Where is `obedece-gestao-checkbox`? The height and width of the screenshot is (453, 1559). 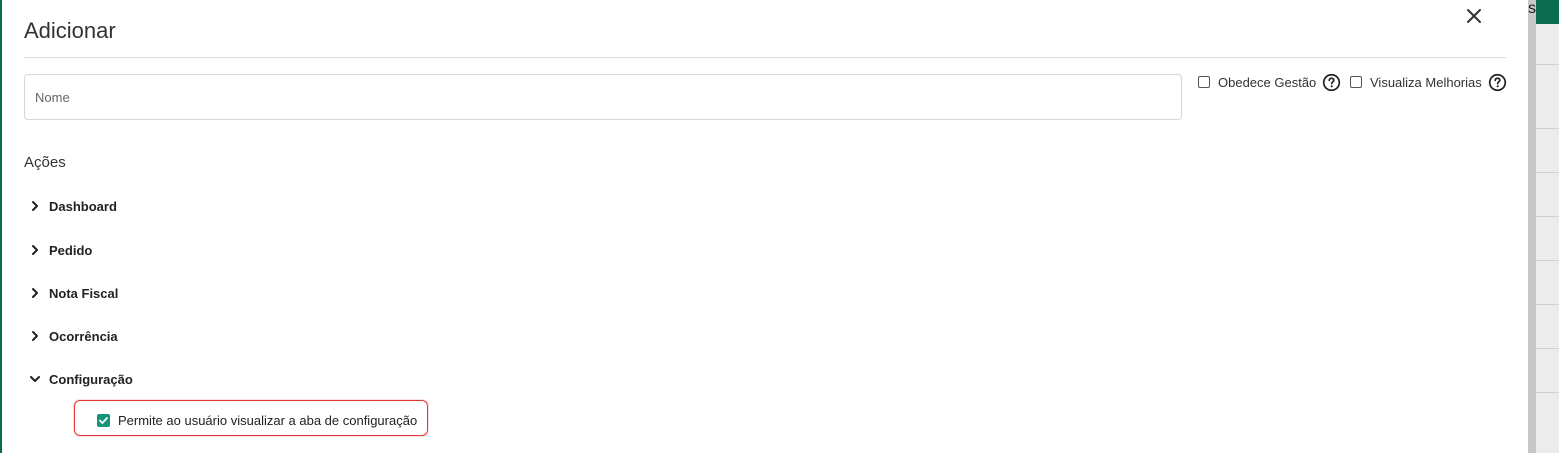 obedece-gestao-checkbox is located at coordinates (1204, 82).